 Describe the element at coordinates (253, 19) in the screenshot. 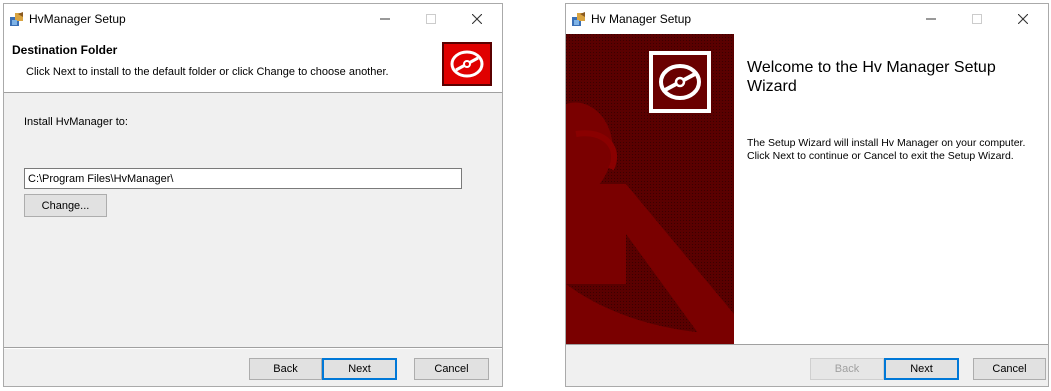

I see `title-bar: HvManager Setup` at that location.